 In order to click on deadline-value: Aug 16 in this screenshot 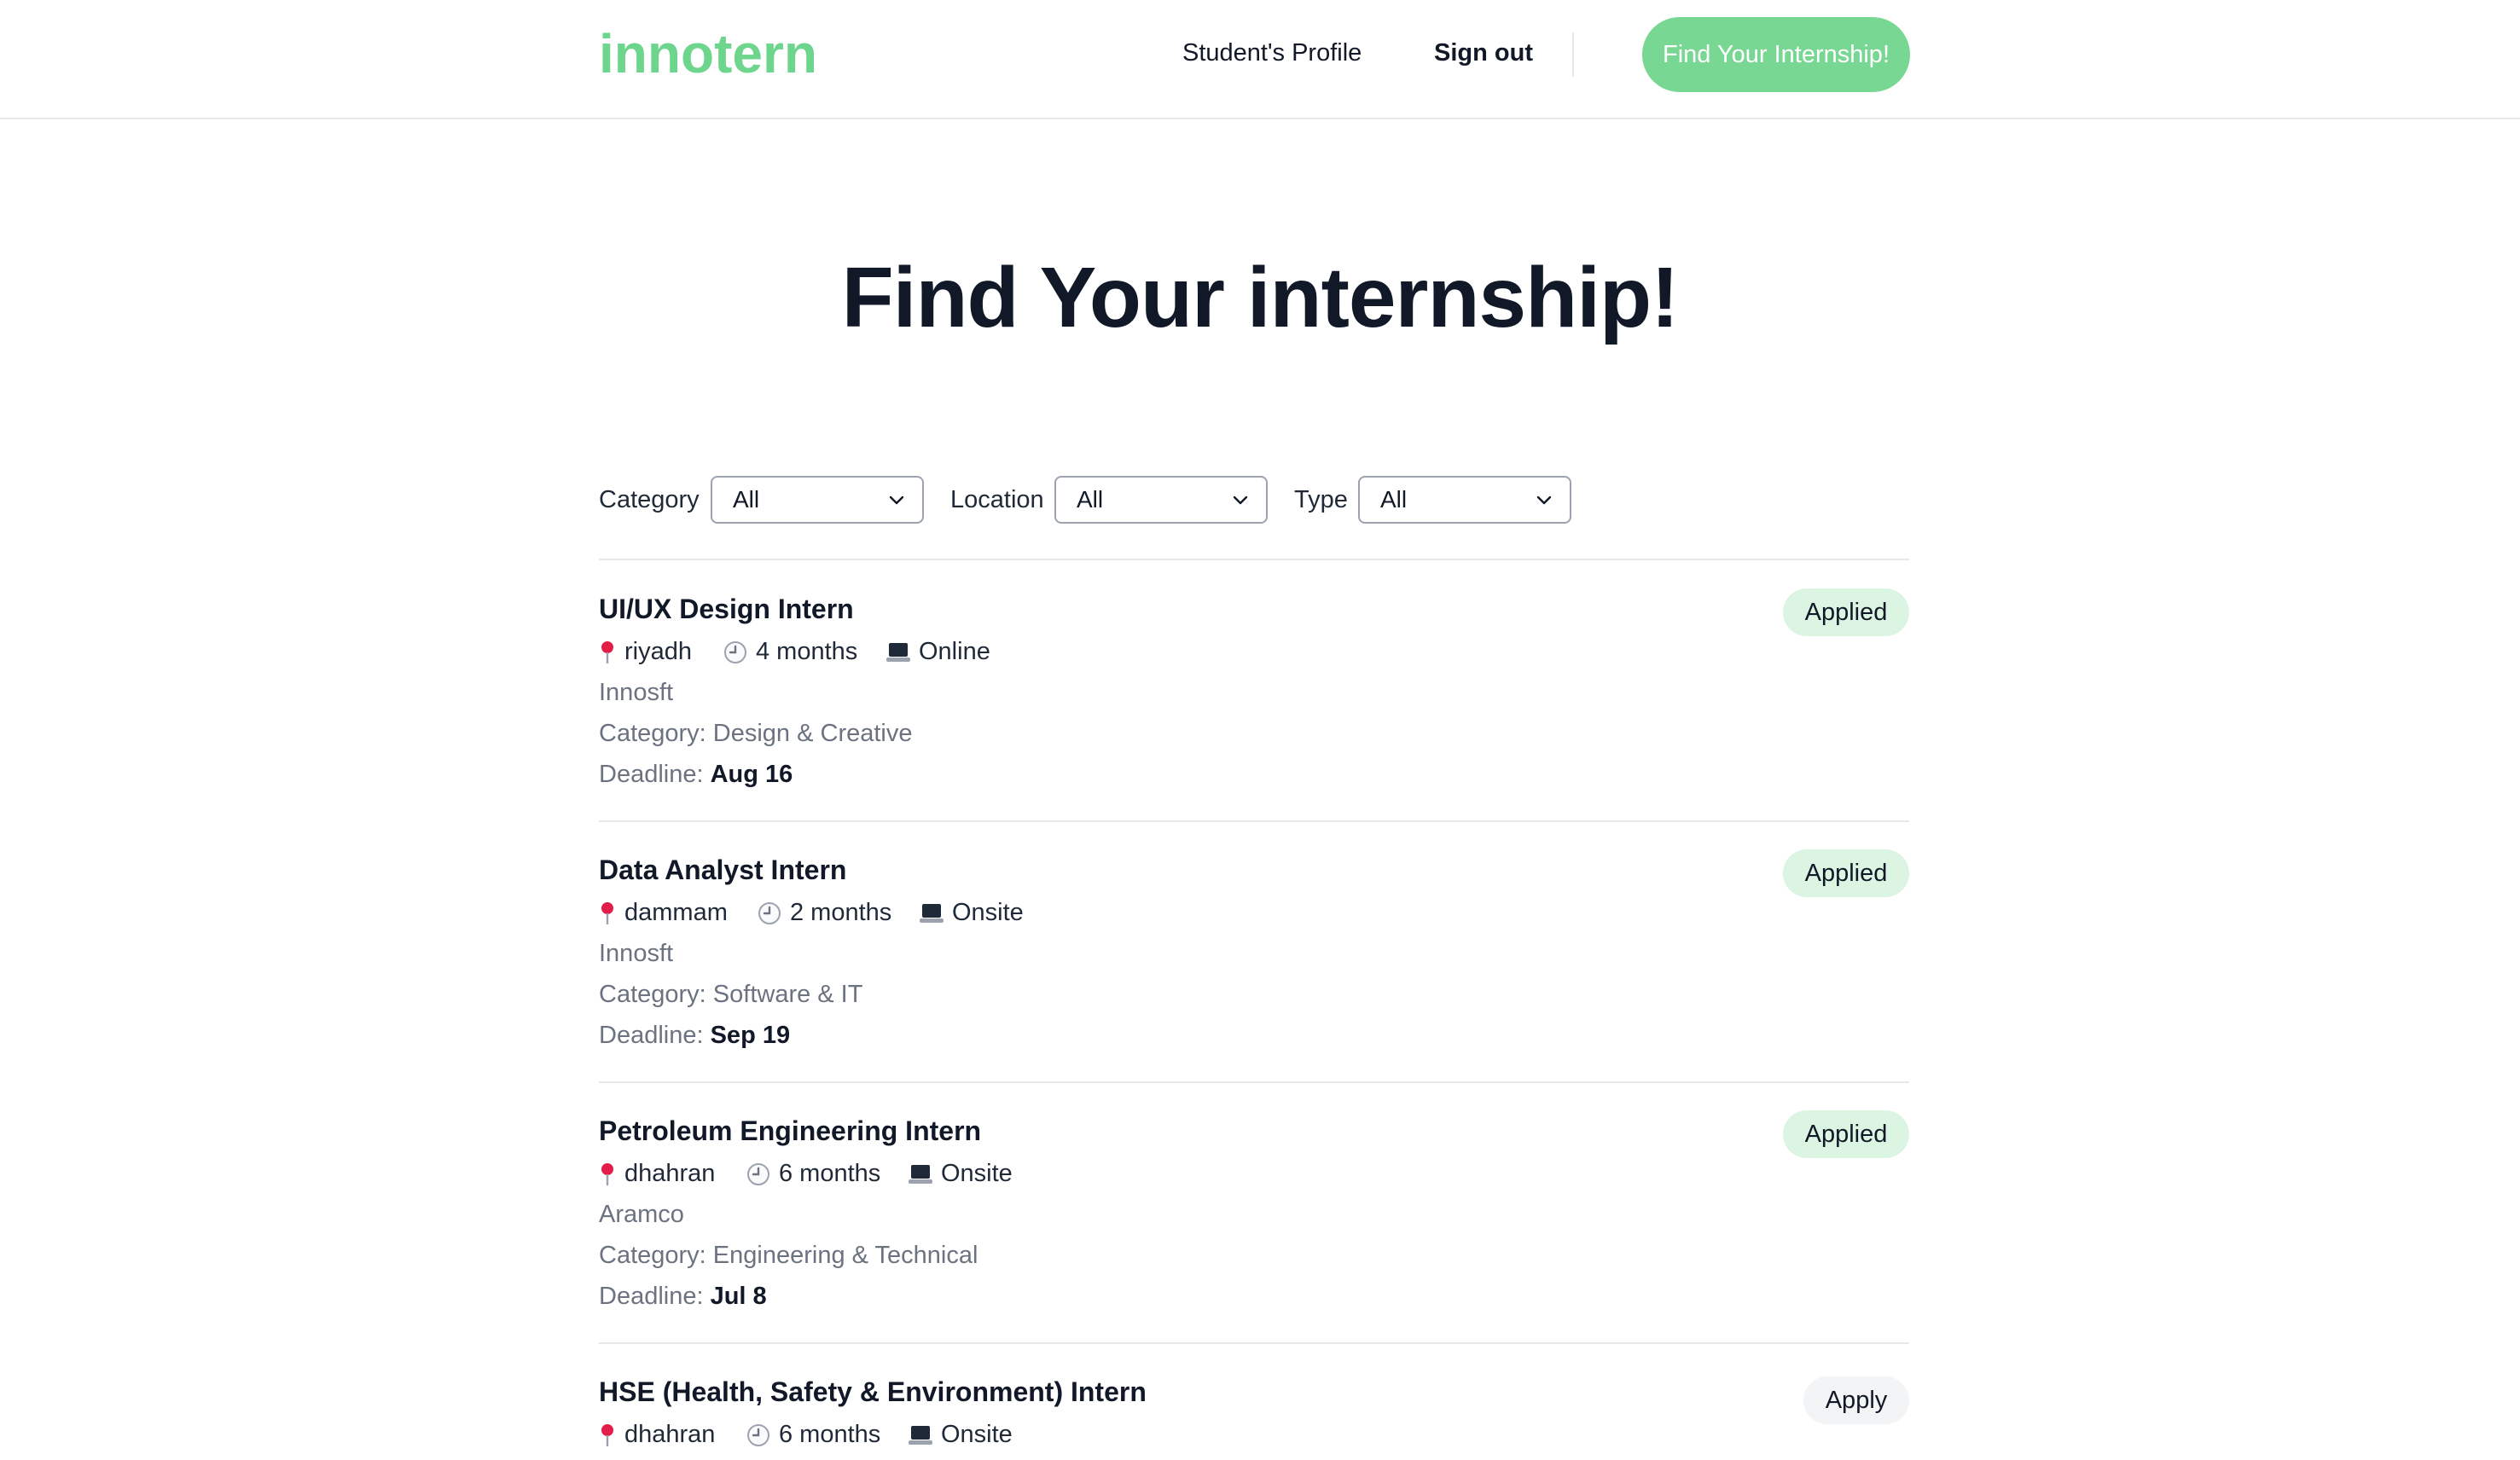, I will do `click(752, 775)`.